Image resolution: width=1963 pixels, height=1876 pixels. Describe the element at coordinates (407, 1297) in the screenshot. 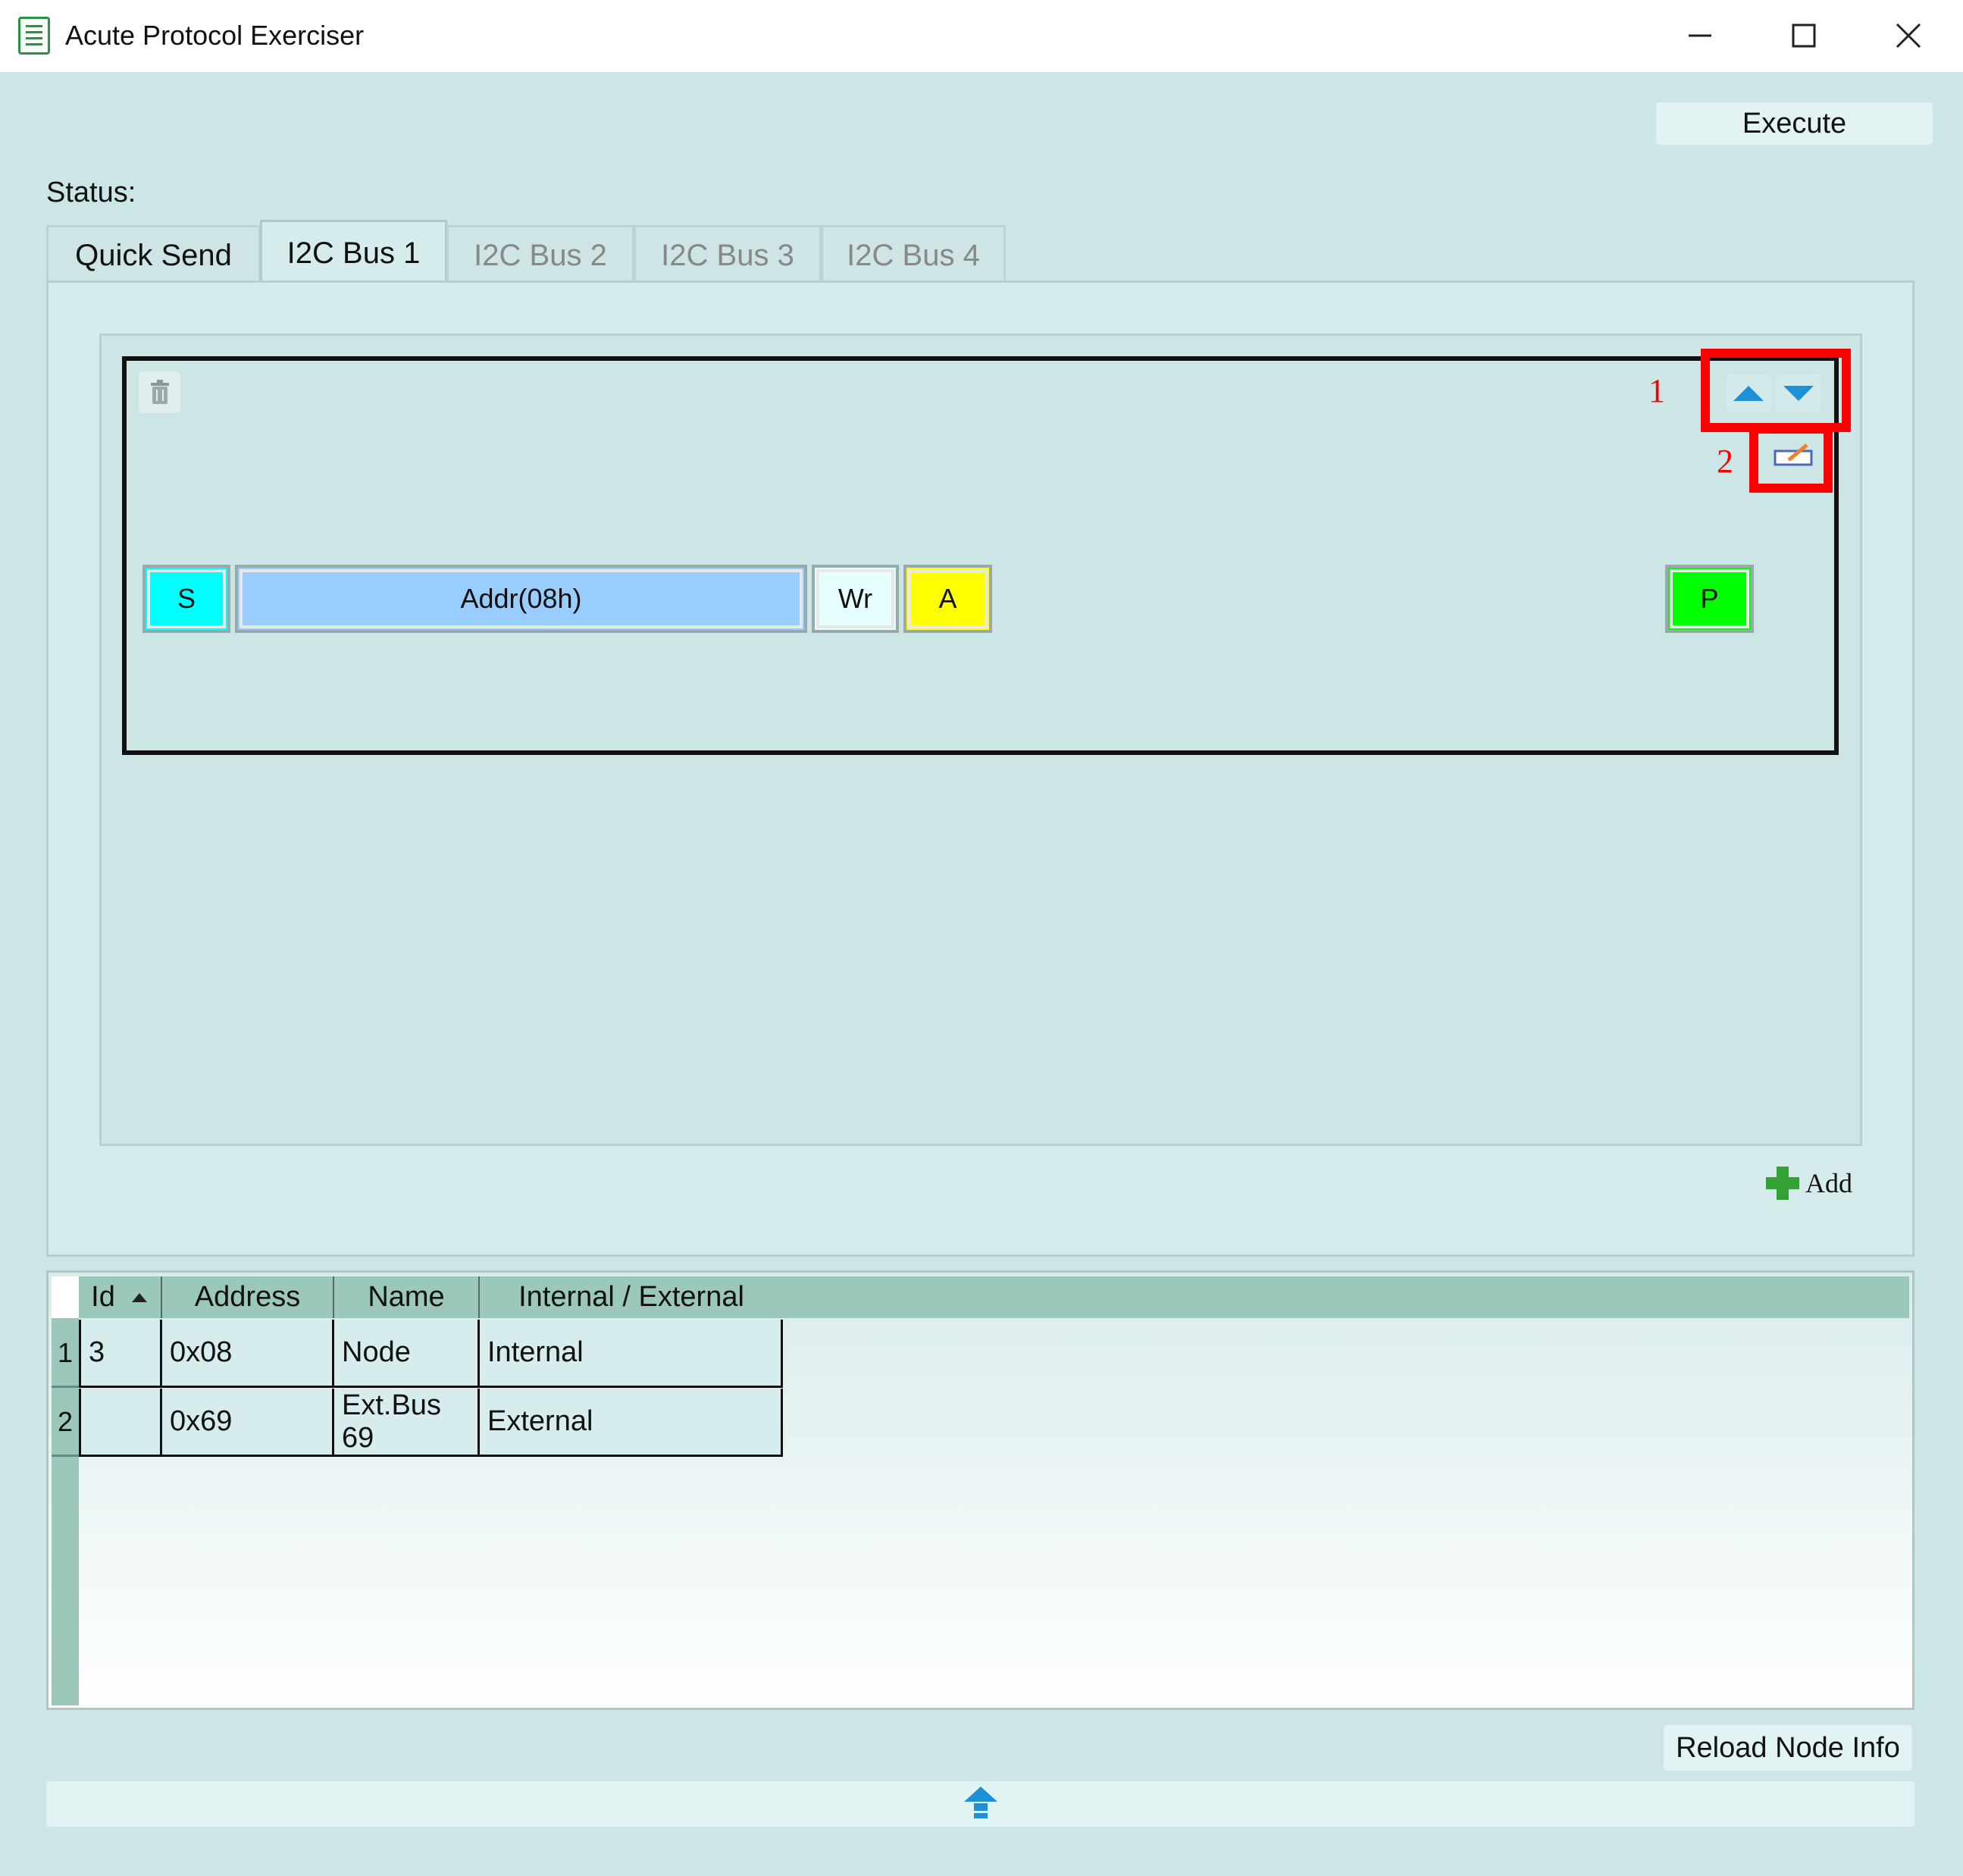

I see `column-header-name: Name` at that location.